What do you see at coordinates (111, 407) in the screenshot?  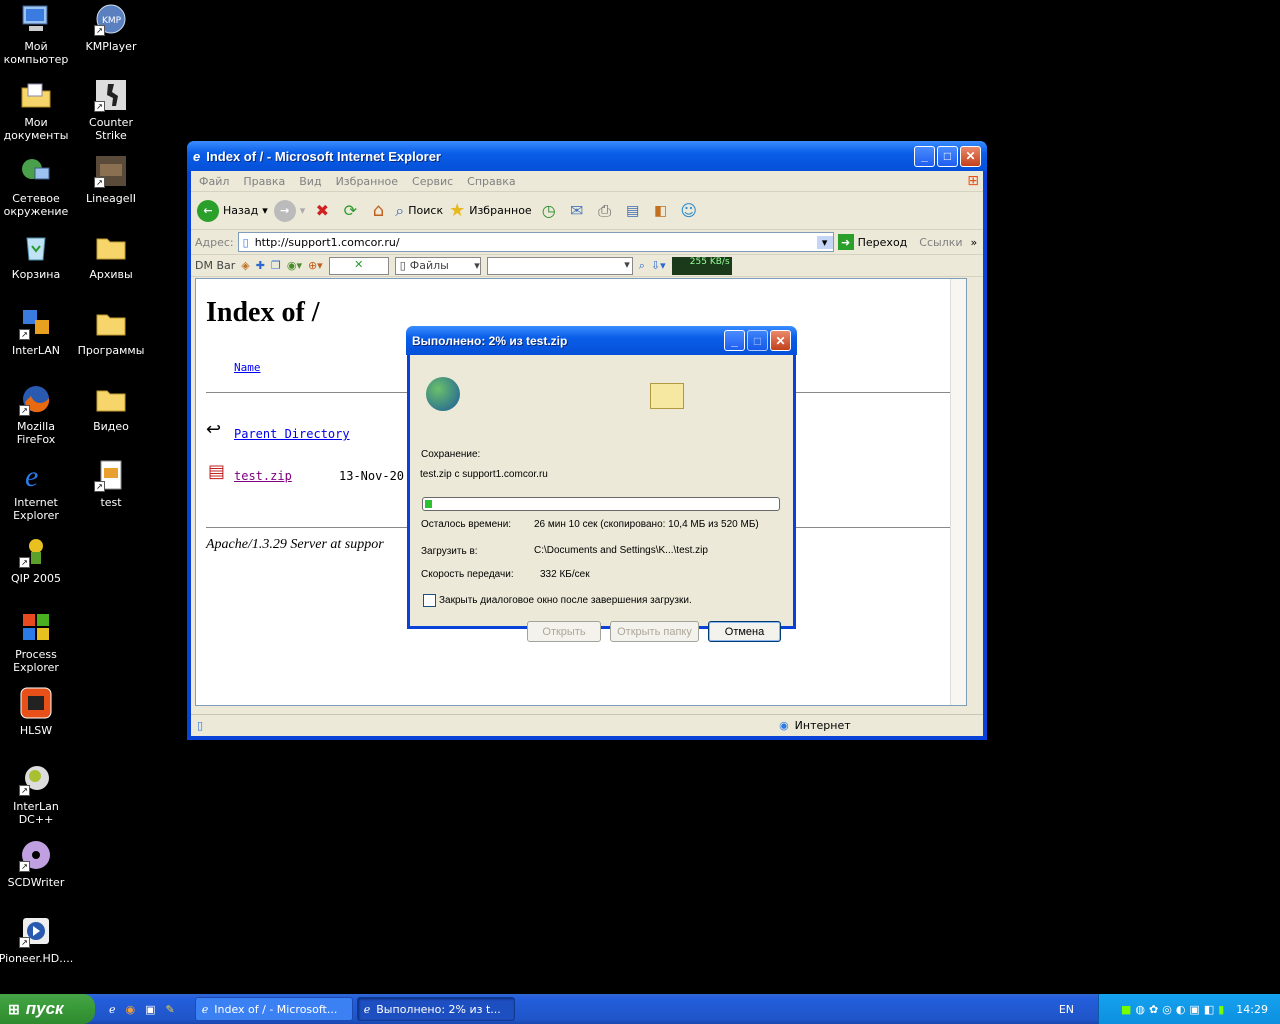 I see `desktop-icon-video: Видео` at bounding box center [111, 407].